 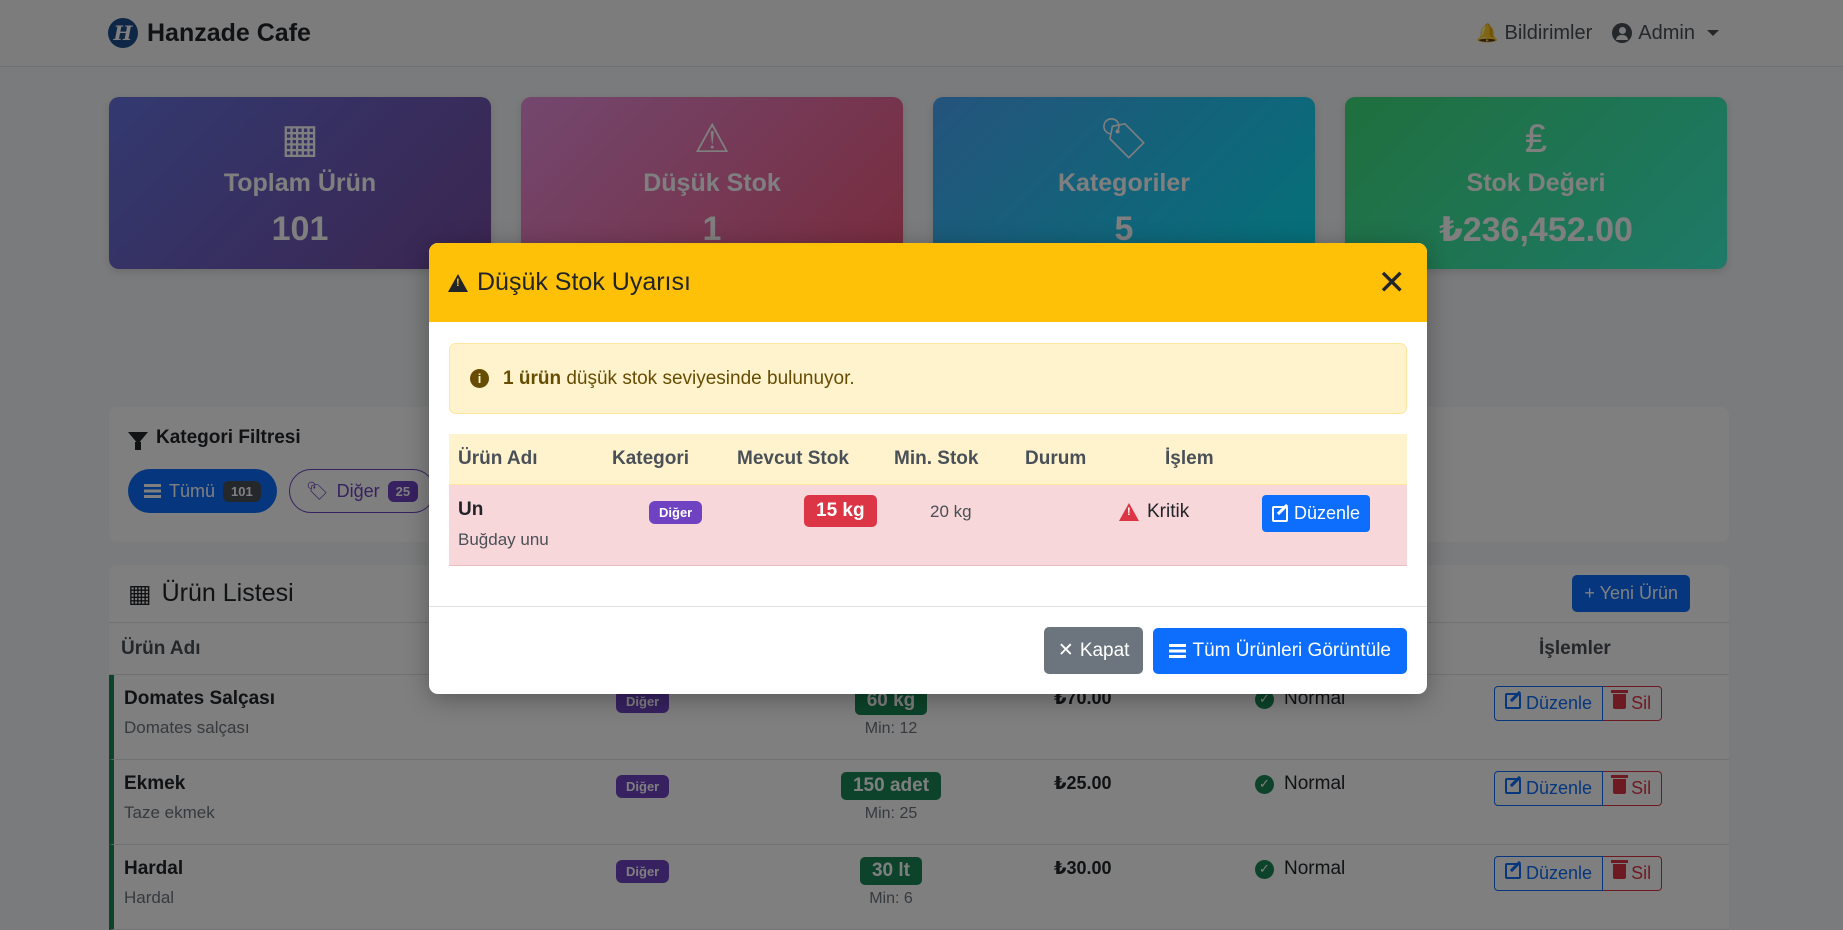 What do you see at coordinates (928, 282) in the screenshot?
I see `modal-header: Düşük Stok Uyarısı ✕` at bounding box center [928, 282].